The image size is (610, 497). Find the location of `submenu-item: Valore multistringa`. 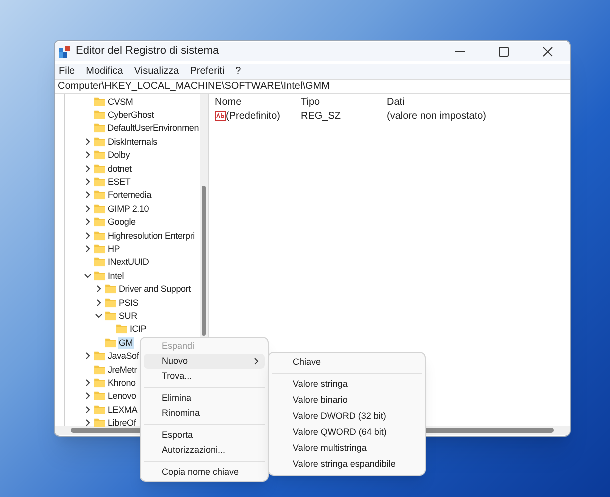

submenu-item: Valore multistringa is located at coordinates (347, 449).